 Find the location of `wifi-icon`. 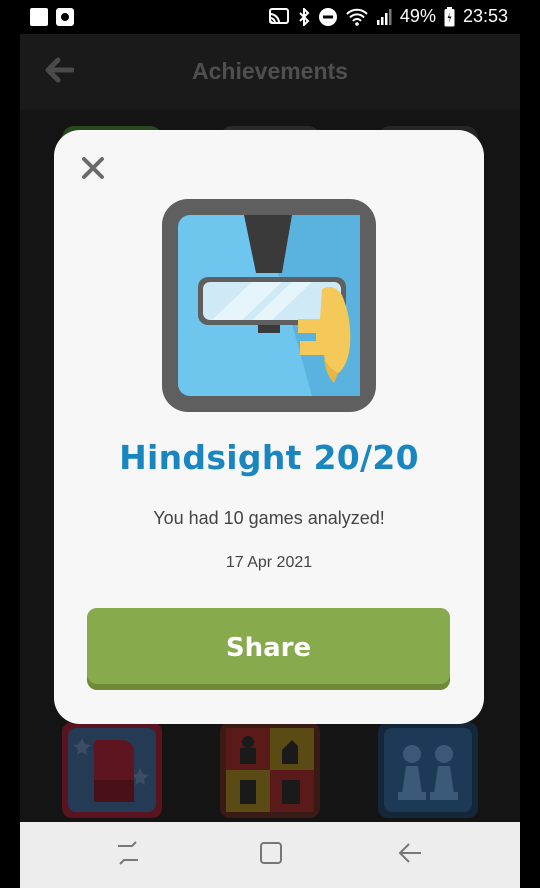

wifi-icon is located at coordinates (357, 17).